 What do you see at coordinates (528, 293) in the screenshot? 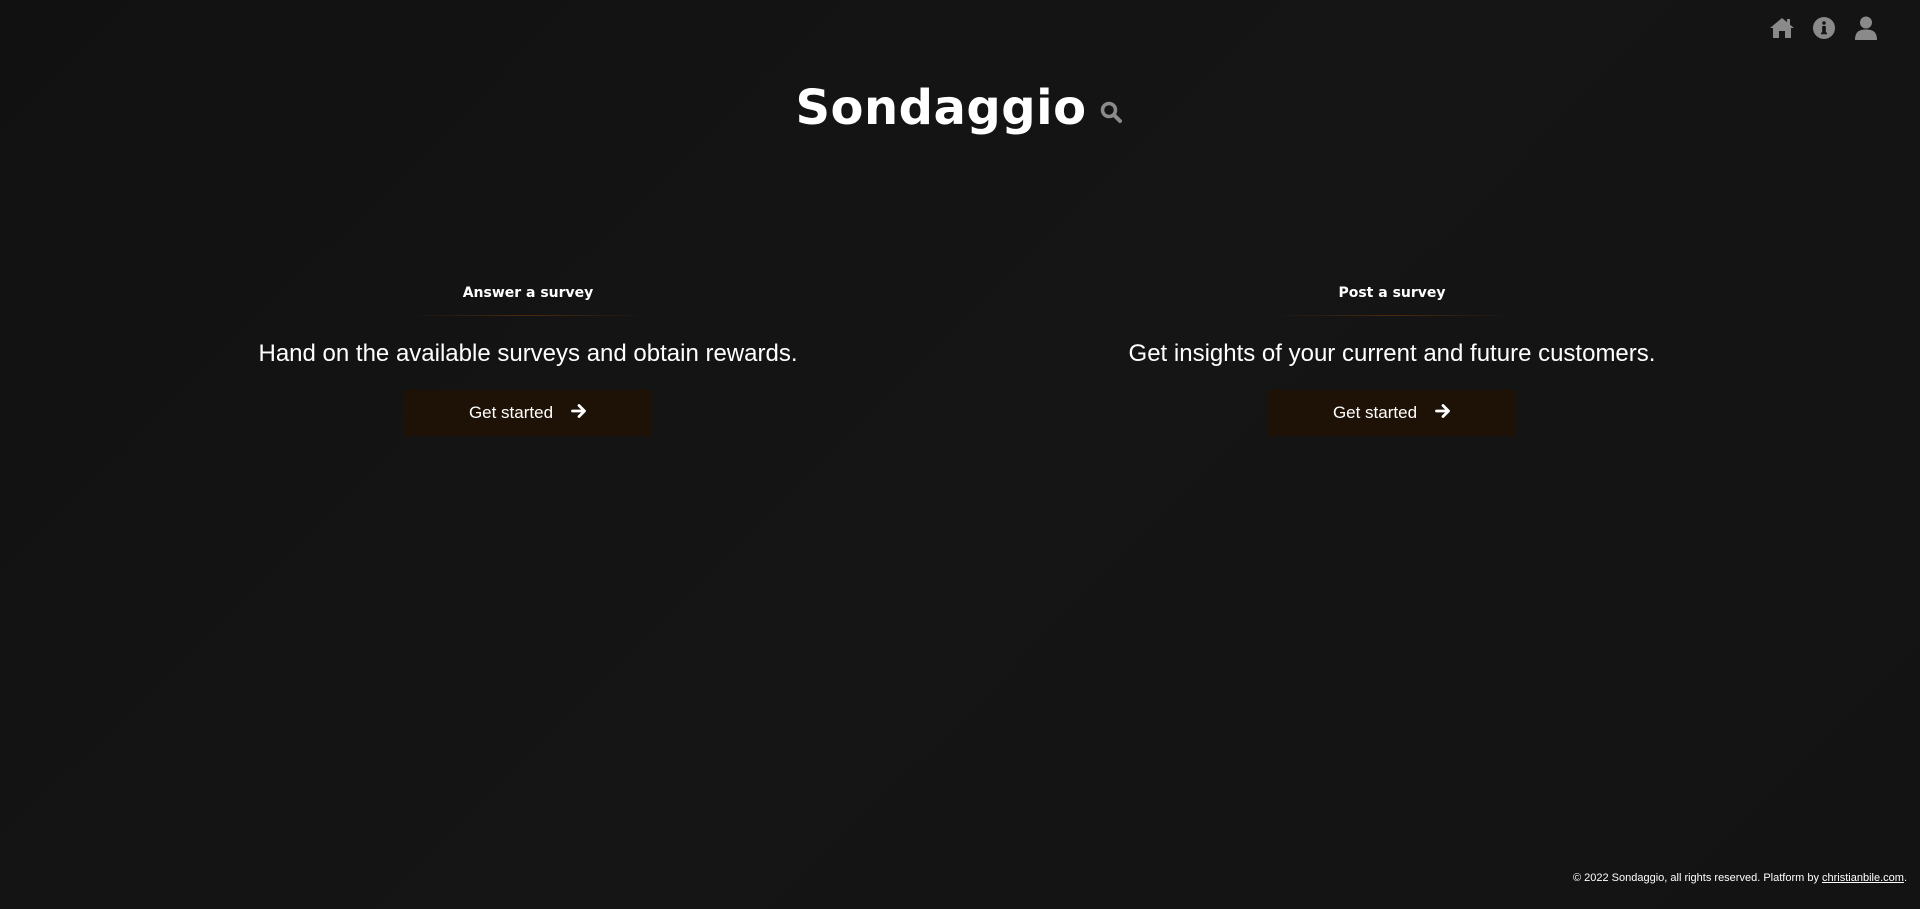
I see `card-heading: Answer a survey` at bounding box center [528, 293].